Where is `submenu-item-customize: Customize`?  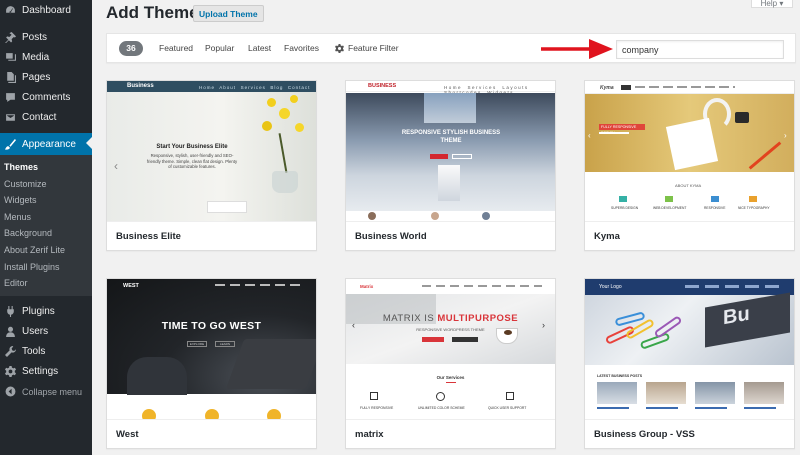 submenu-item-customize: Customize is located at coordinates (46, 184).